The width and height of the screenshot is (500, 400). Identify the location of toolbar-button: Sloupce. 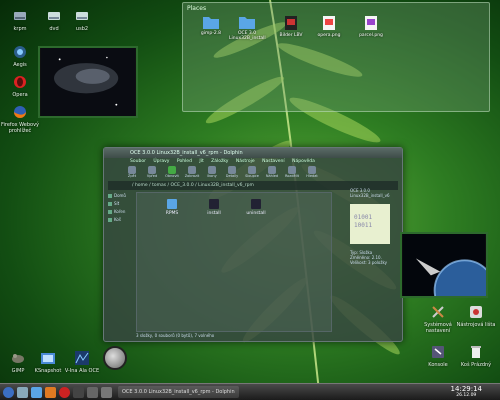
(252, 173).